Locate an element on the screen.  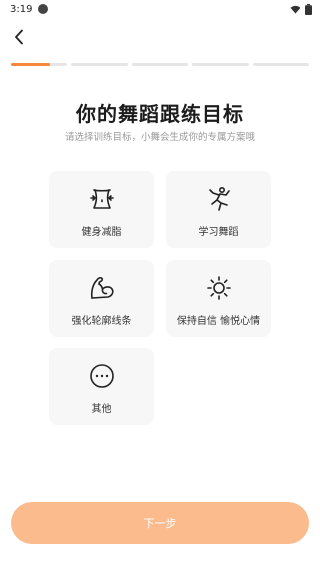
goal-label: 其他 is located at coordinates (101, 409).